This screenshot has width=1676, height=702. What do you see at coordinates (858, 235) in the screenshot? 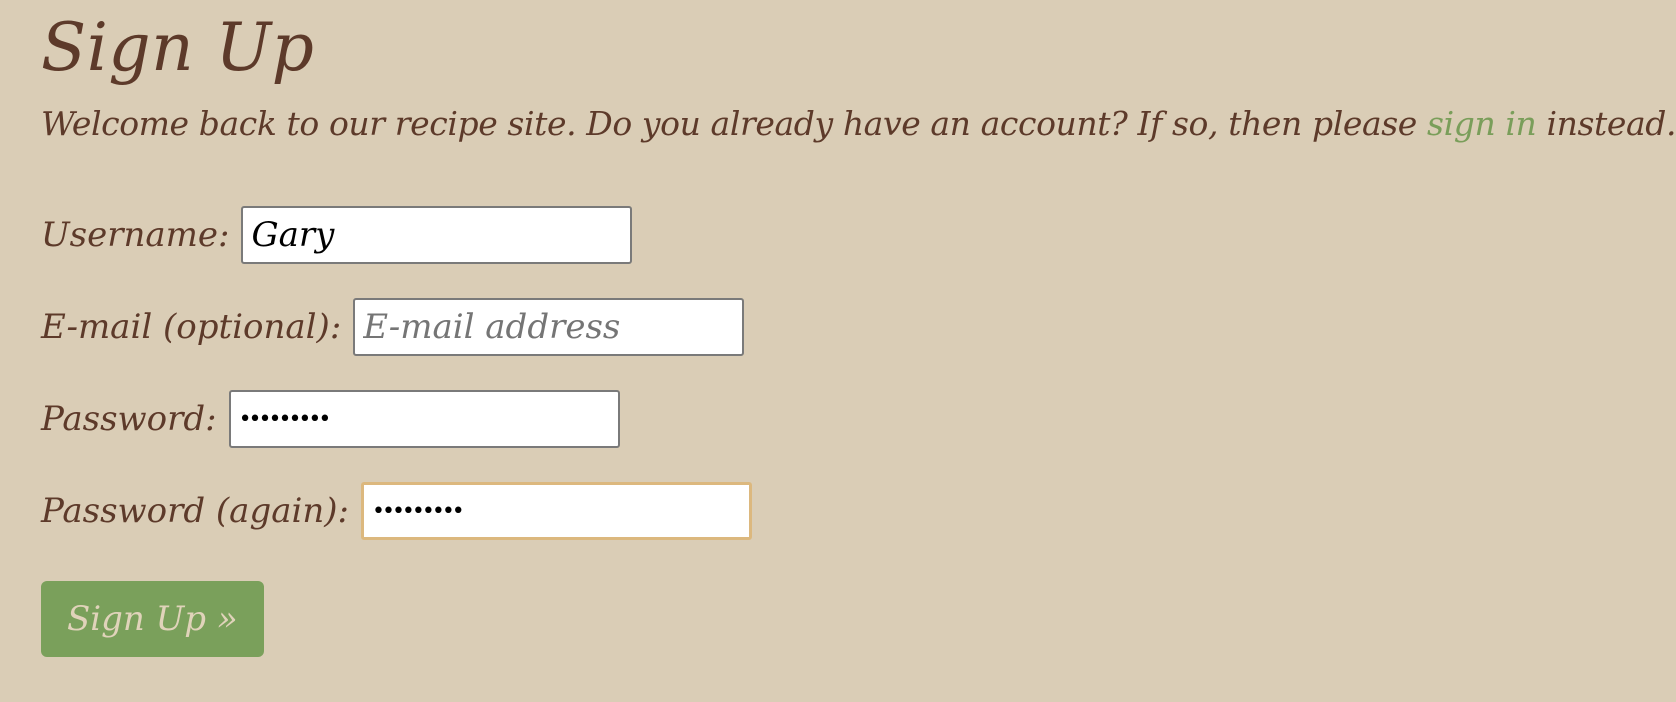
I see `username-row: Username:` at bounding box center [858, 235].